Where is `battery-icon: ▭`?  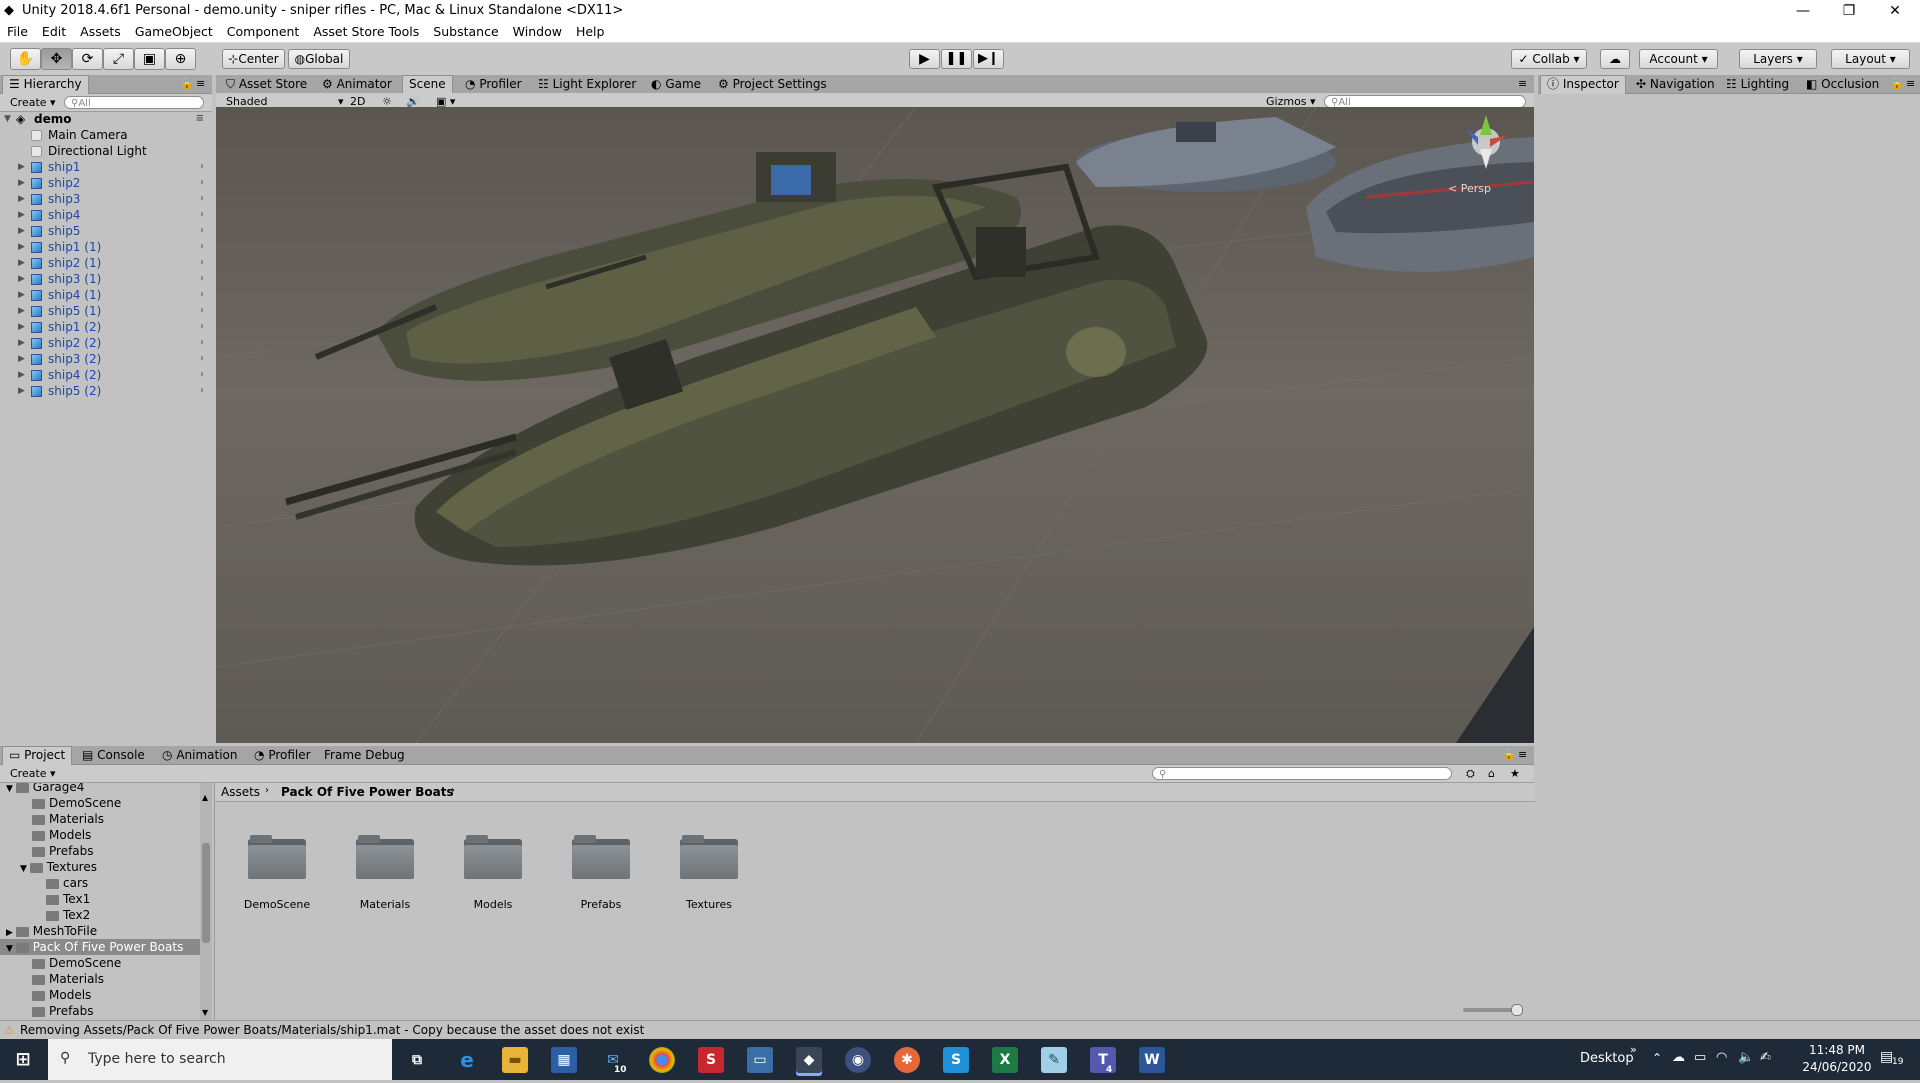 battery-icon: ▭ is located at coordinates (1700, 1057).